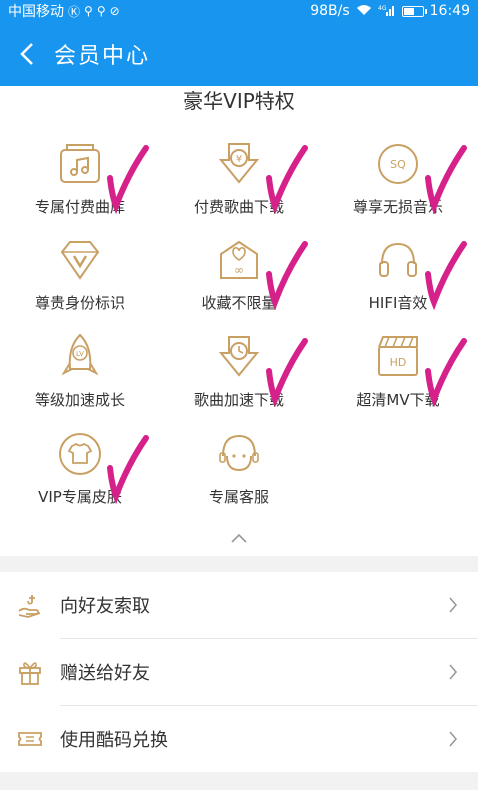 The width and height of the screenshot is (478, 790). I want to click on status-bar: 中国移动 Ⓚ ⚲ ⚲ ⊘ 98B/s 4G 16:49, so click(239, 11).